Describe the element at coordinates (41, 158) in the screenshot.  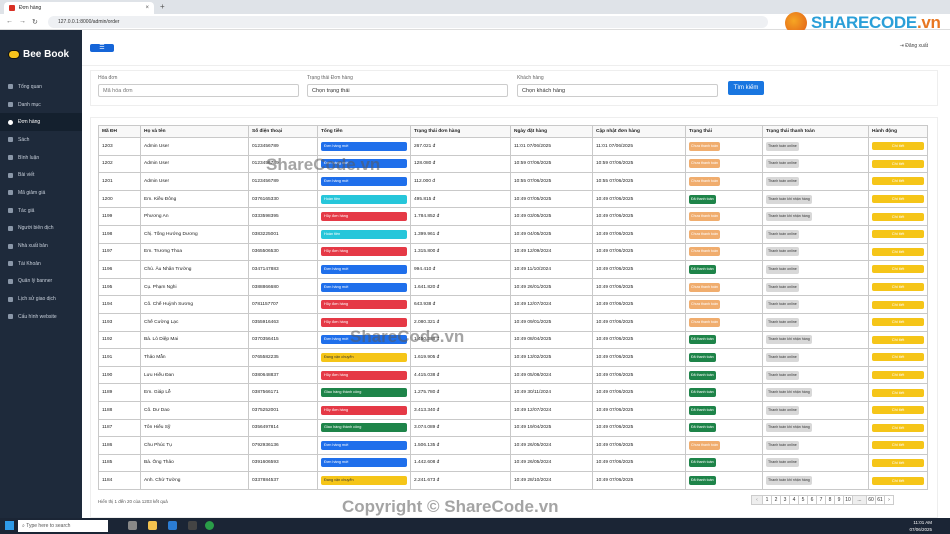
I see `sidebar-item: Bình luận` at that location.